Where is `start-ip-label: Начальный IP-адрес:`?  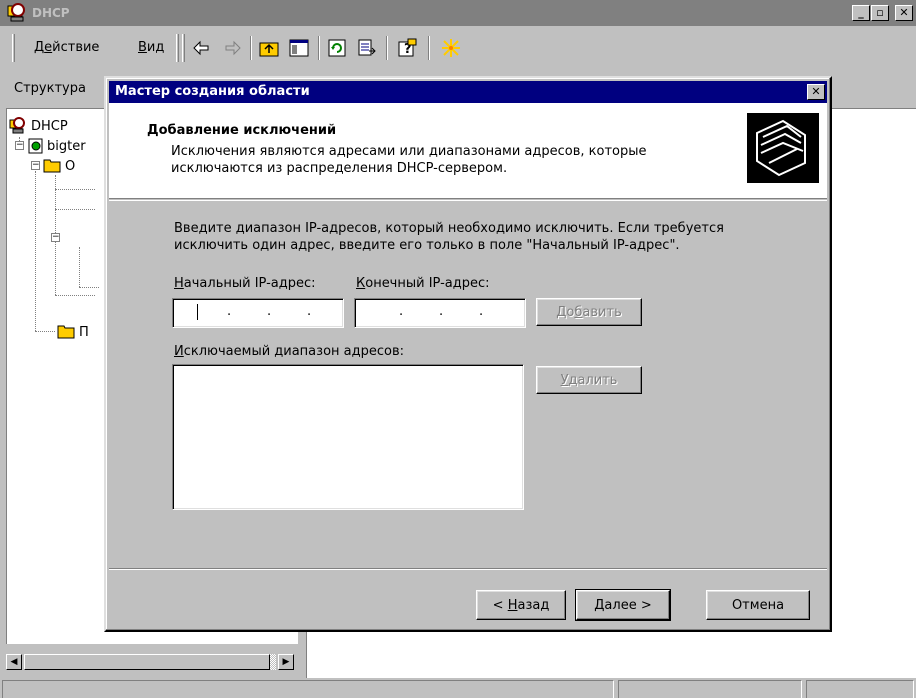 start-ip-label: Начальный IP-адрес: is located at coordinates (245, 283).